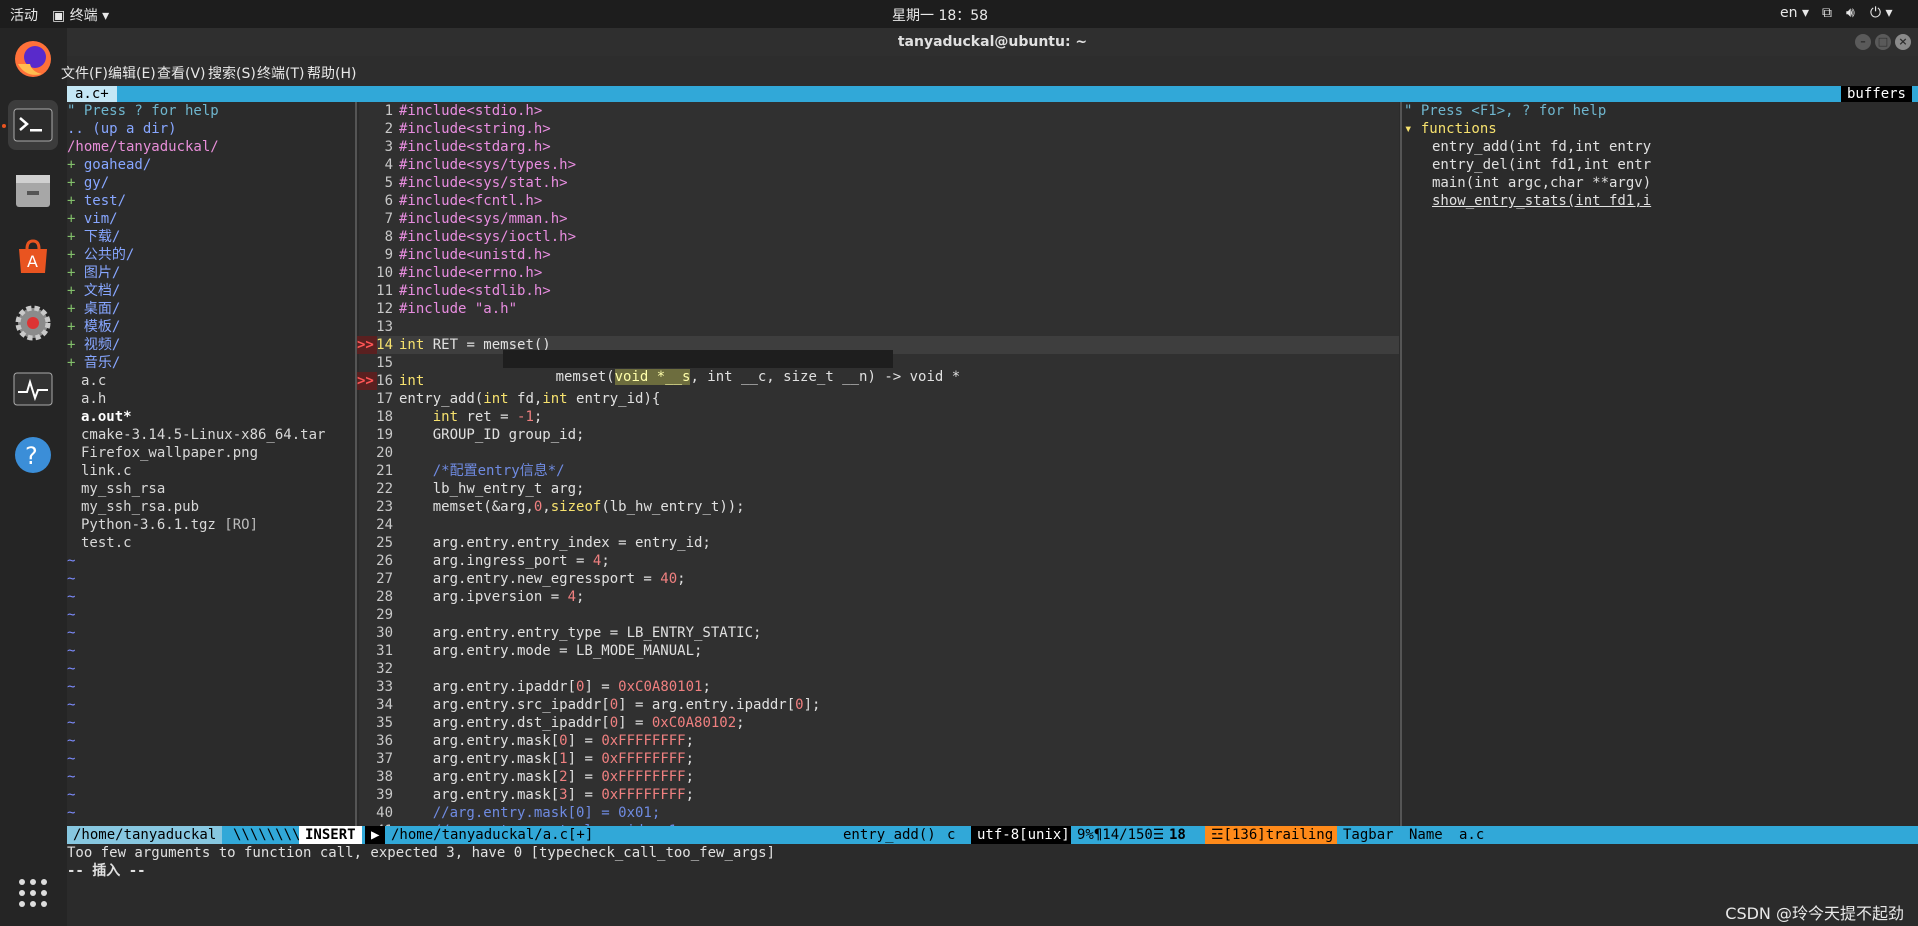 The width and height of the screenshot is (1918, 926). What do you see at coordinates (879, 561) in the screenshot?
I see `code-line: 26 arg.ingress_port = 4;` at bounding box center [879, 561].